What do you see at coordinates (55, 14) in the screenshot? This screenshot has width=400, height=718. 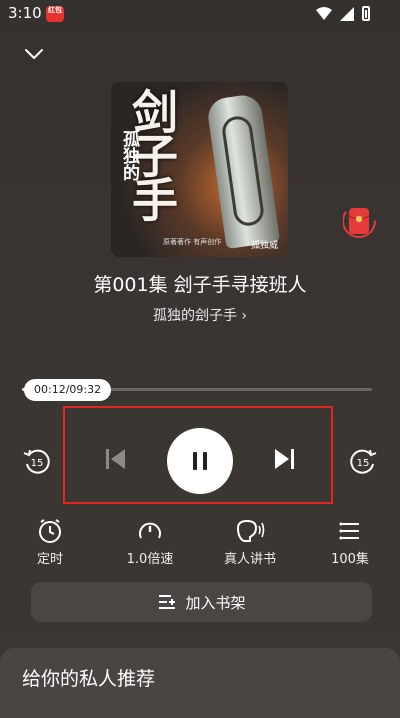 I see `app-notification-icon: 红包` at bounding box center [55, 14].